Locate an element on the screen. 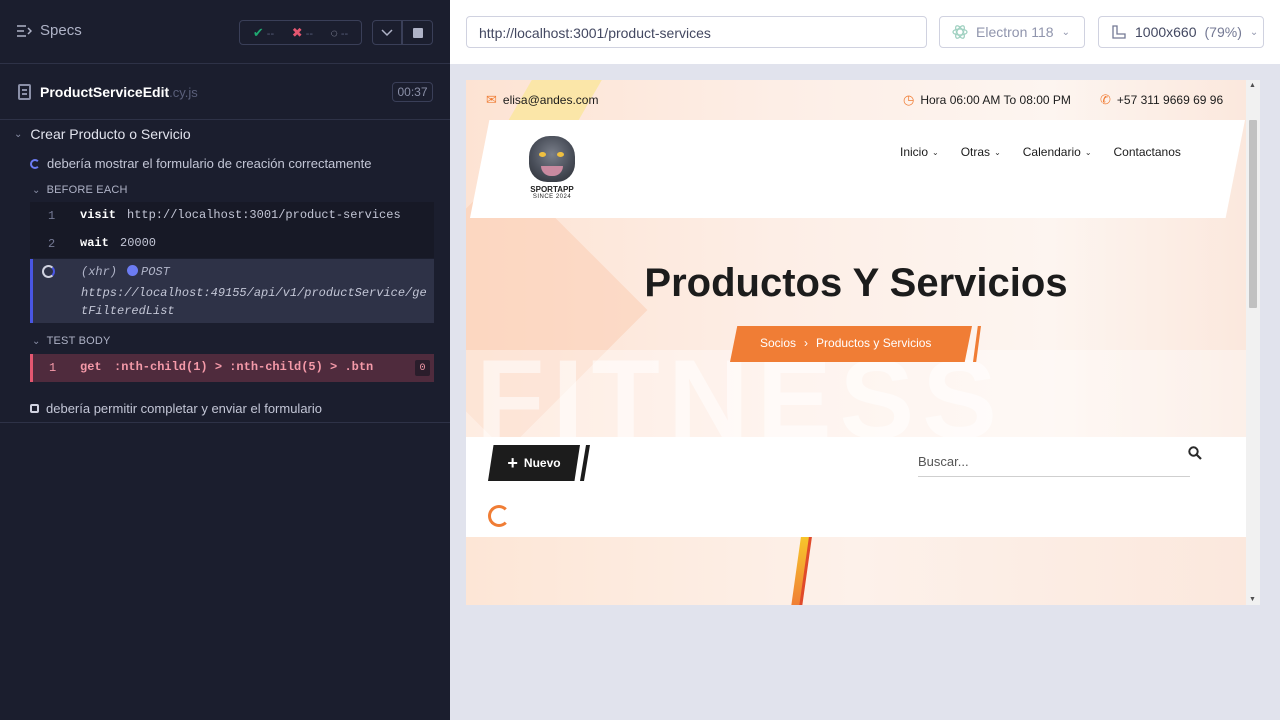 This screenshot has width=1280, height=720. viewport-size: 1000x660 is located at coordinates (1166, 32).